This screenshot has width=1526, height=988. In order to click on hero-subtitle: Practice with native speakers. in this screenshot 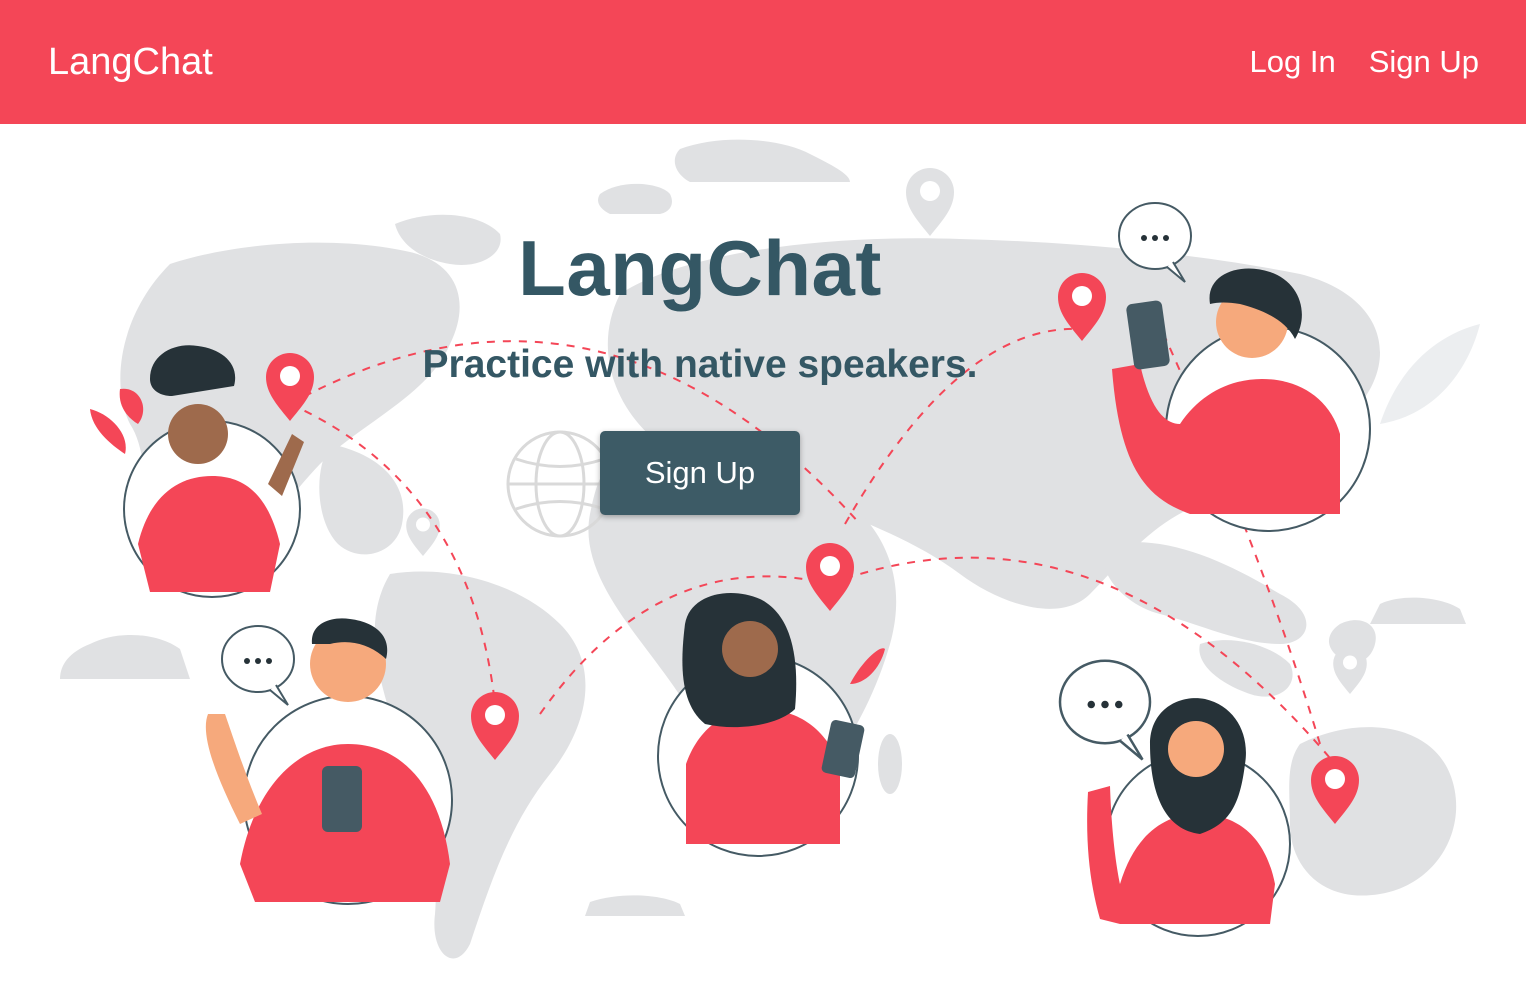, I will do `click(700, 364)`.